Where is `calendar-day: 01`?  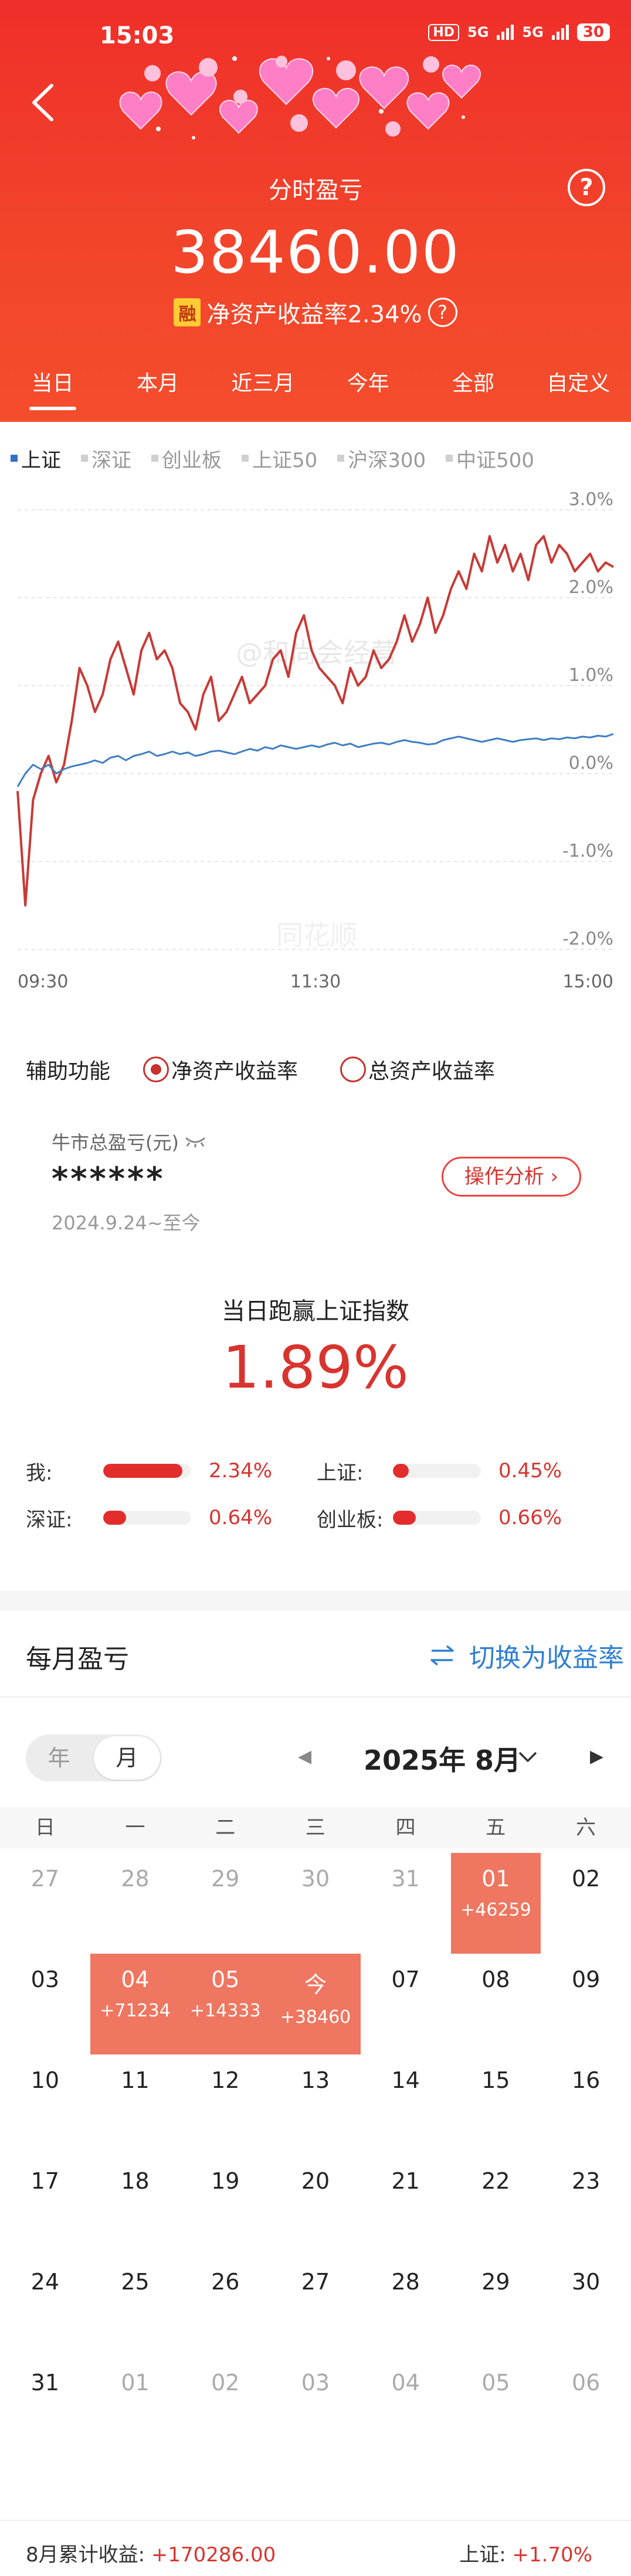
calendar-day: 01 is located at coordinates (135, 2407).